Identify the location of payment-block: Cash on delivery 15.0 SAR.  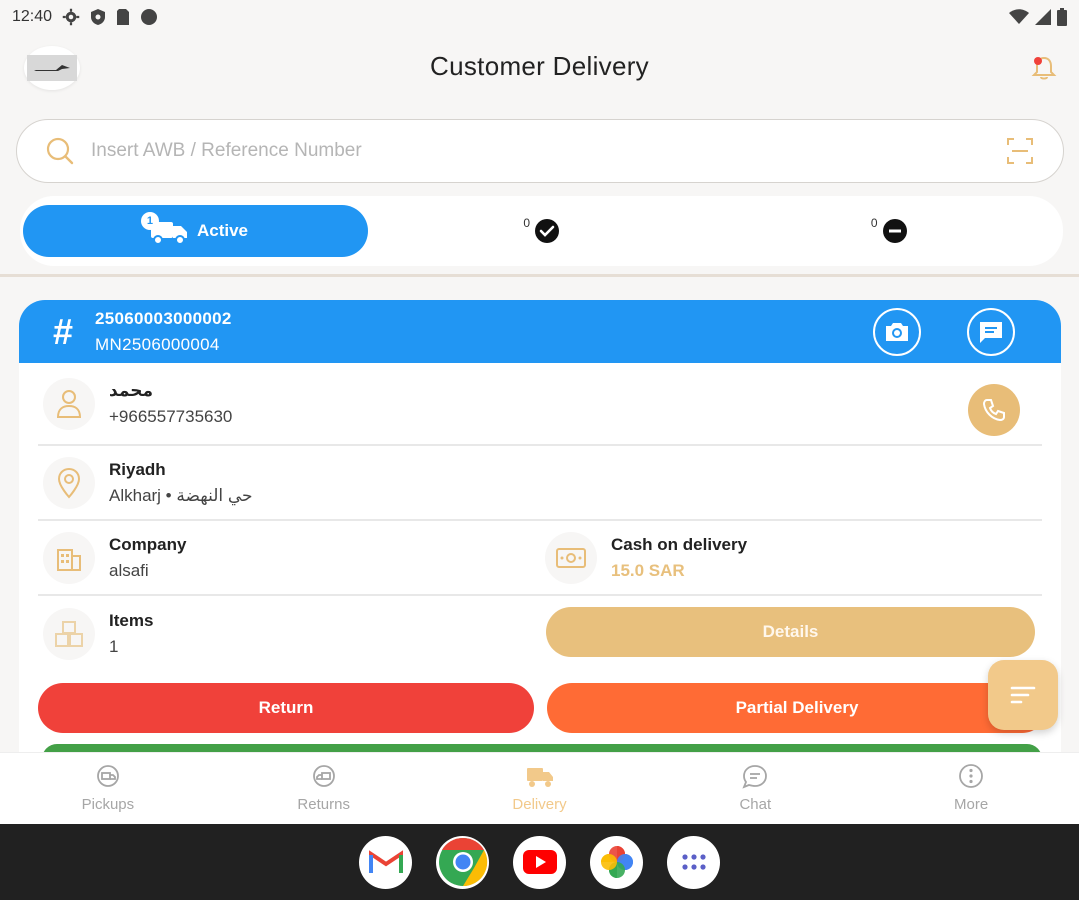
(791, 557).